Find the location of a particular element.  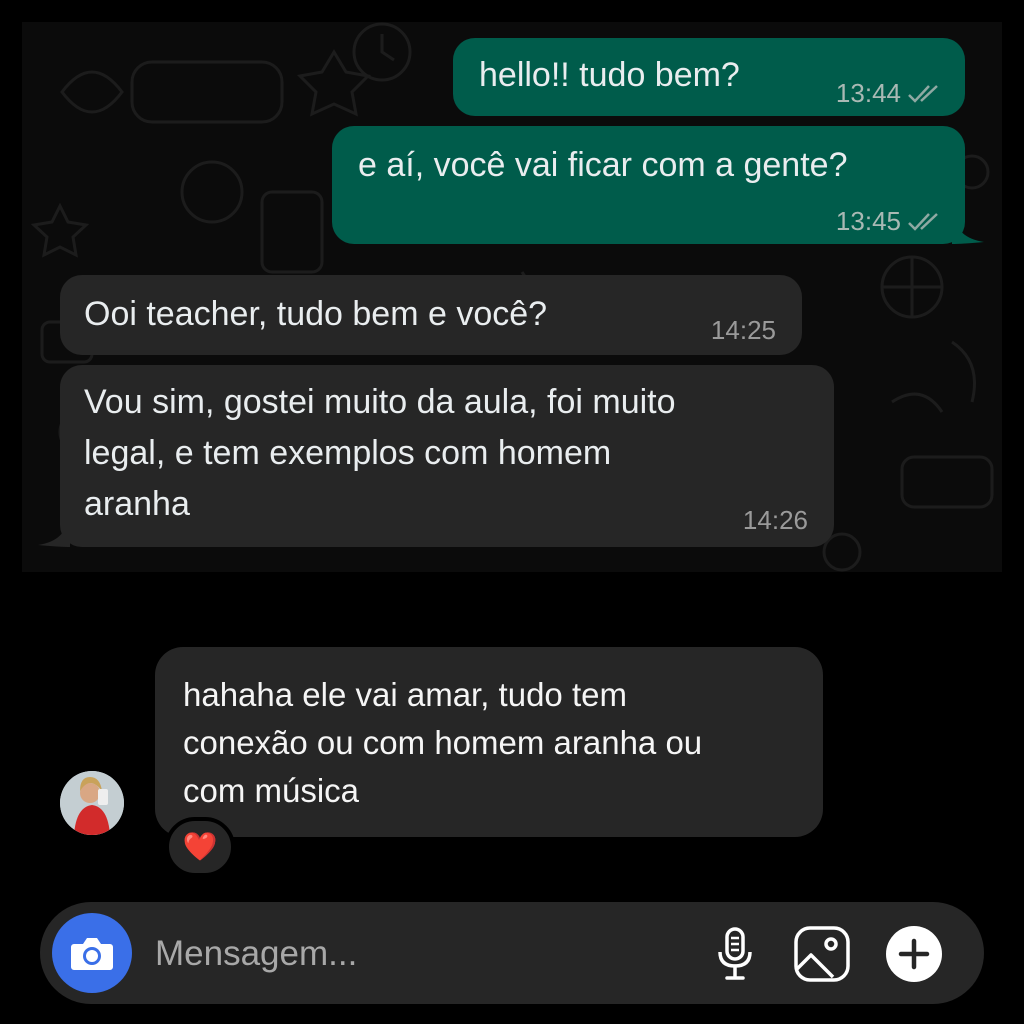

message-meta: 13:45 is located at coordinates (889, 221).